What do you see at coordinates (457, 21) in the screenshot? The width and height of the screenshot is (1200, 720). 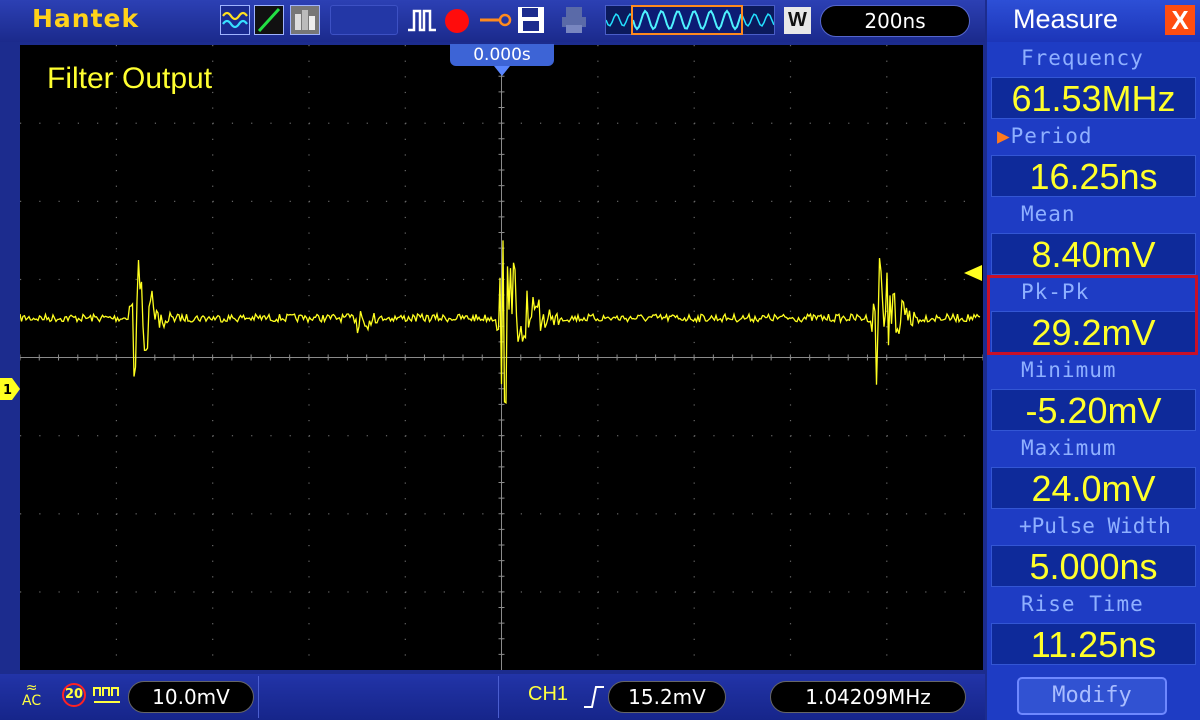 I see `record-icon` at bounding box center [457, 21].